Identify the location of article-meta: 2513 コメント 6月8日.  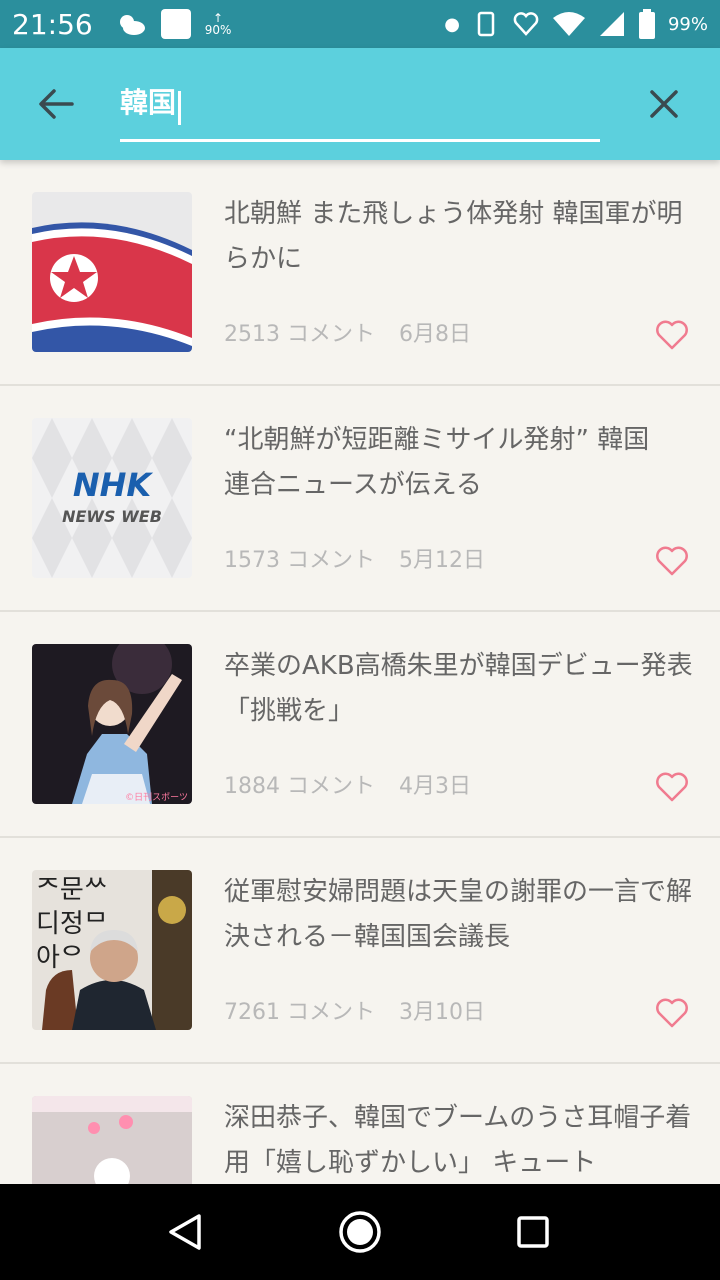
(347, 332).